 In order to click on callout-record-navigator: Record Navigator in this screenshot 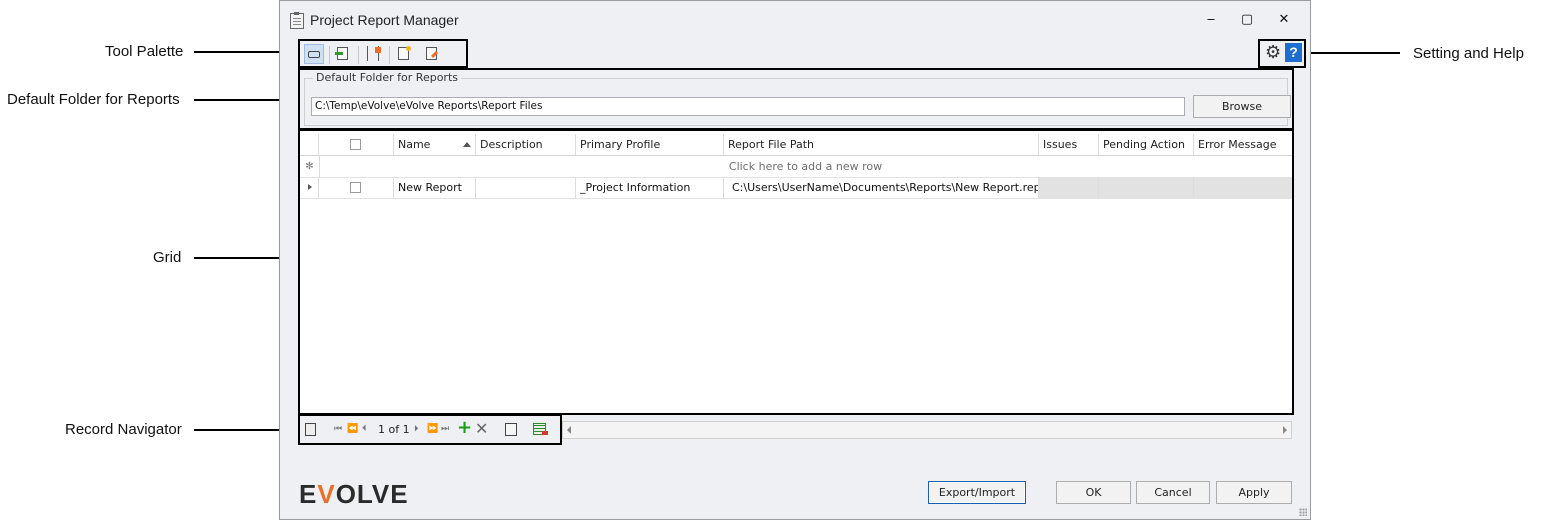, I will do `click(123, 429)`.